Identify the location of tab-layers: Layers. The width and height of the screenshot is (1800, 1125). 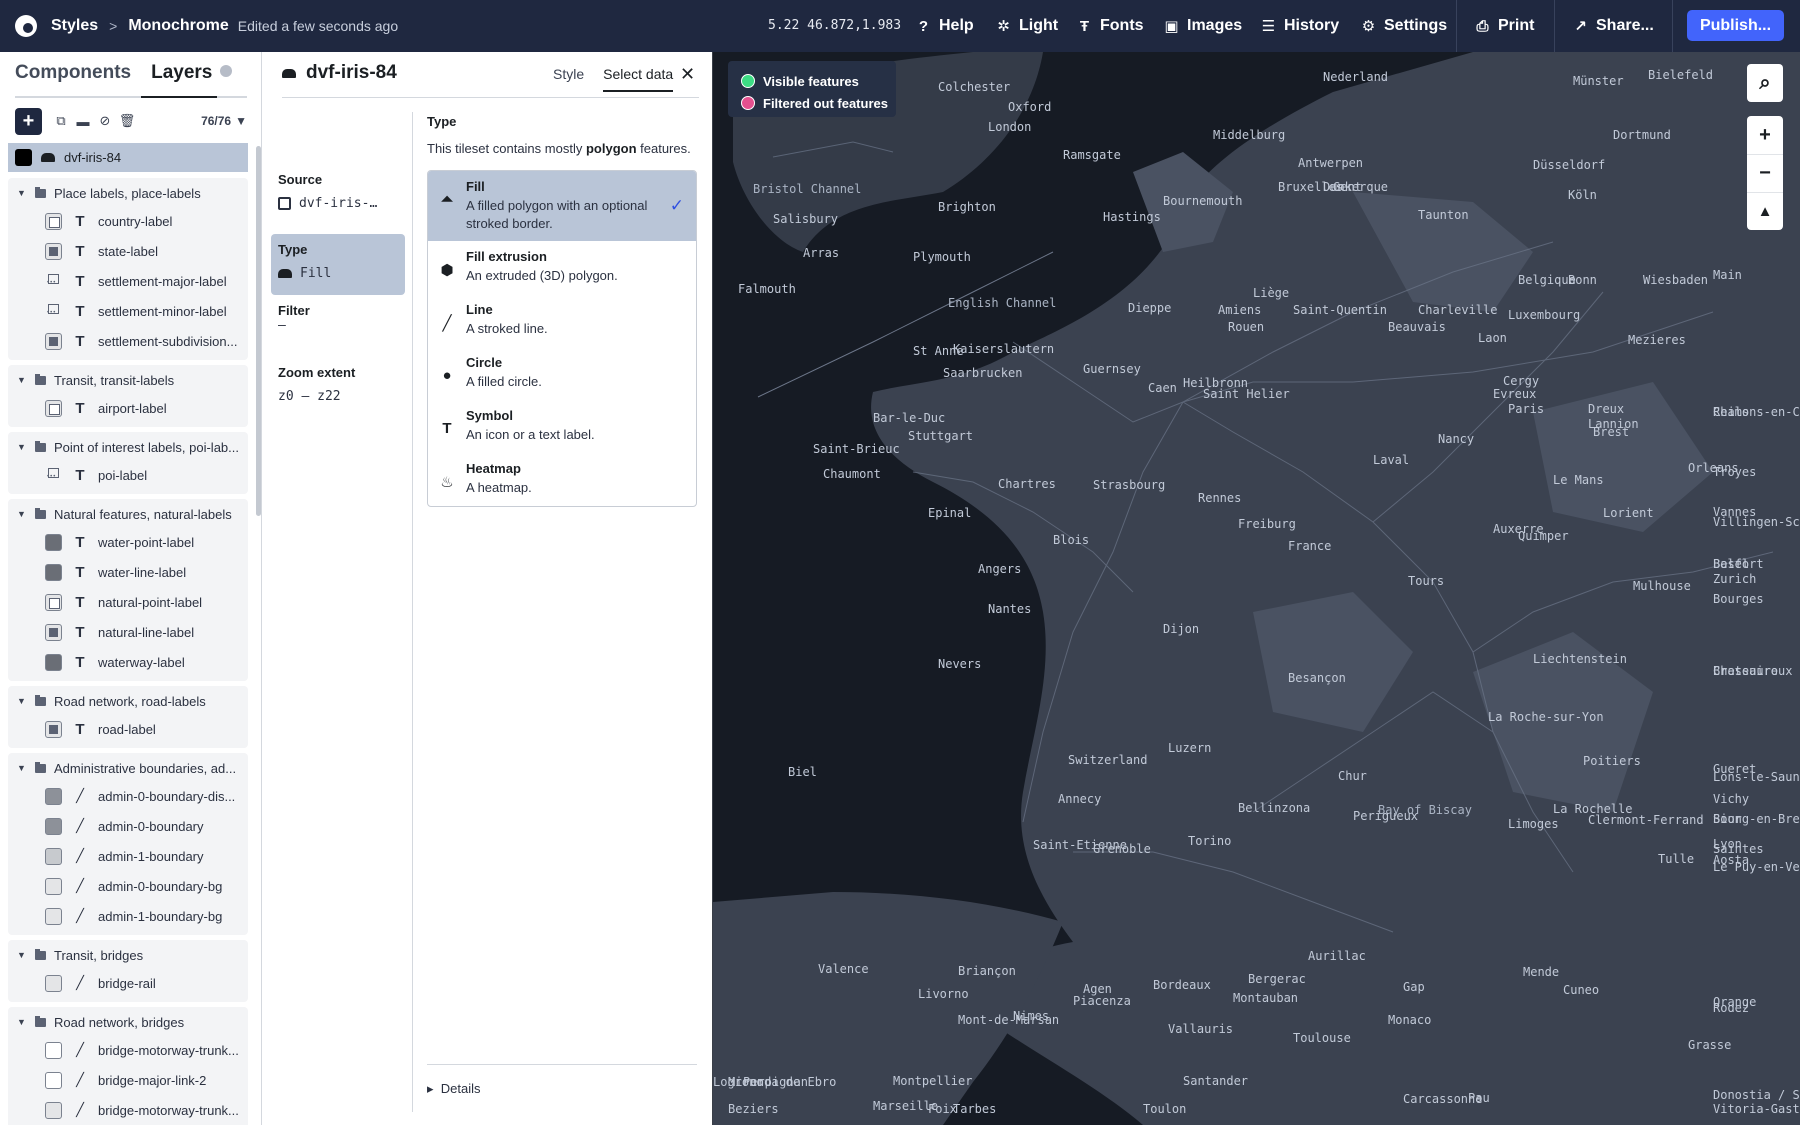
(192, 79).